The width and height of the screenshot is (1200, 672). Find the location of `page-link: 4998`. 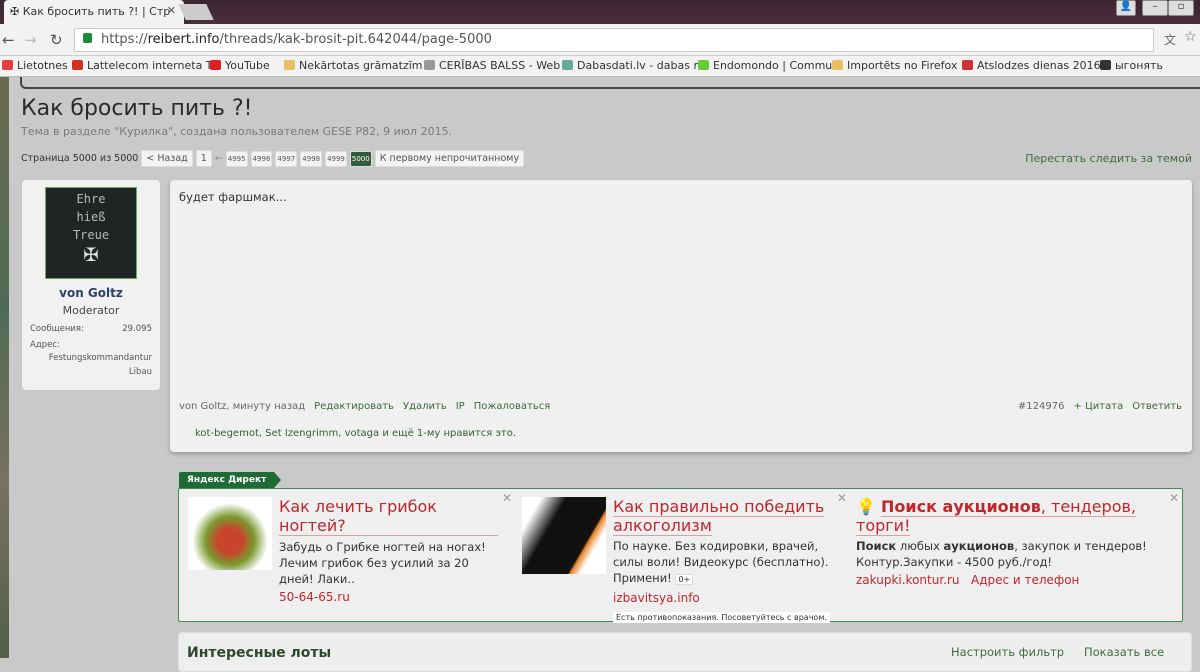

page-link: 4998 is located at coordinates (311, 158).